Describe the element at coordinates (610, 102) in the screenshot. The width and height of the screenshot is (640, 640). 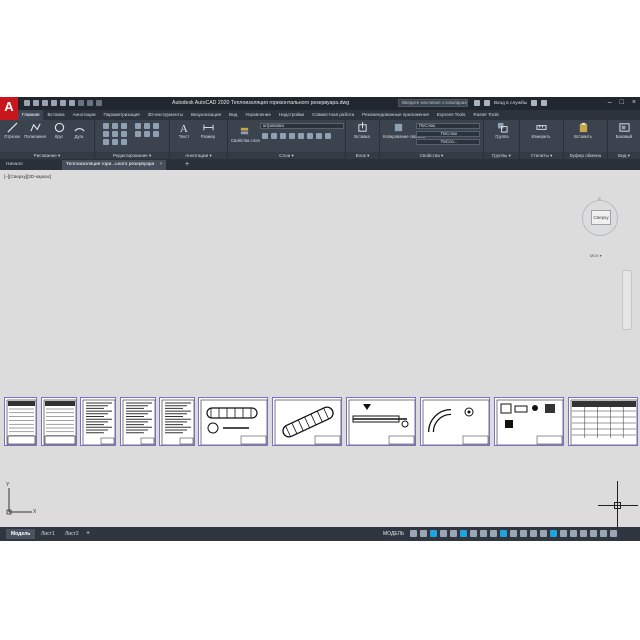
I see `minimize-icon: –` at that location.